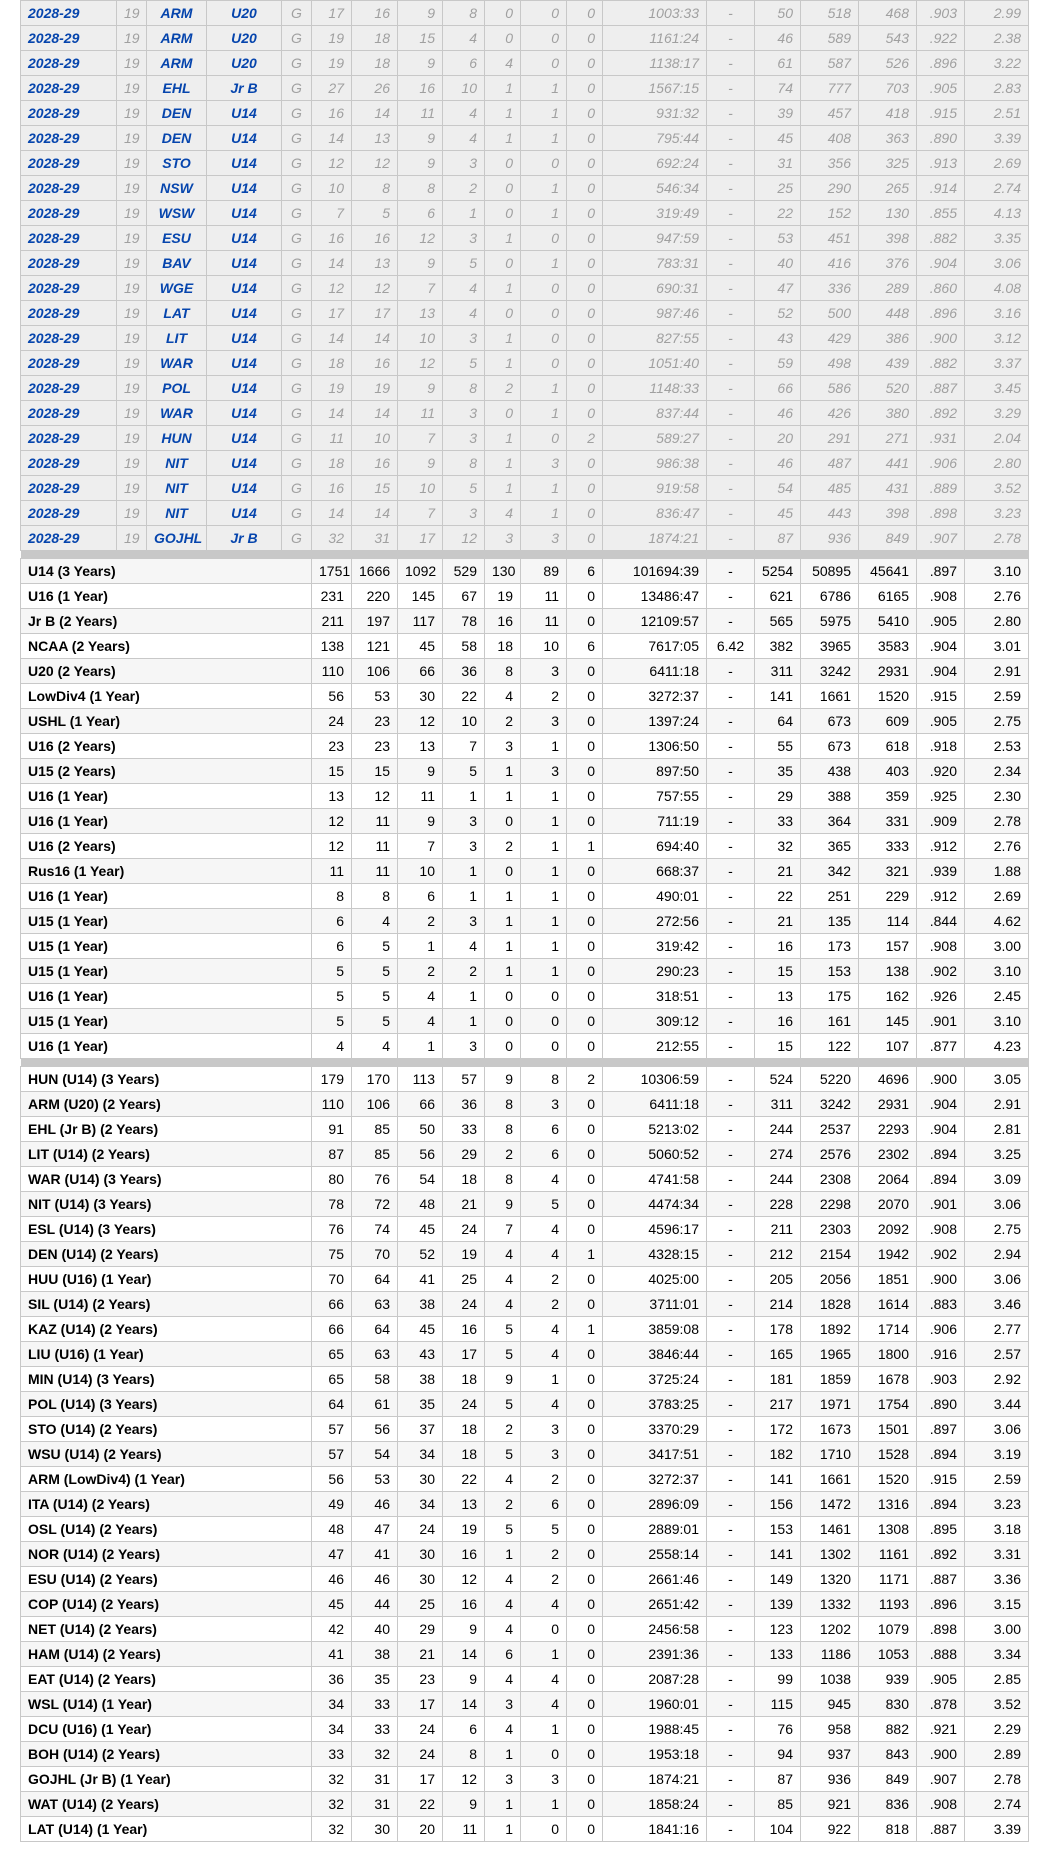  What do you see at coordinates (176, 288) in the screenshot?
I see `team-link: WGE` at bounding box center [176, 288].